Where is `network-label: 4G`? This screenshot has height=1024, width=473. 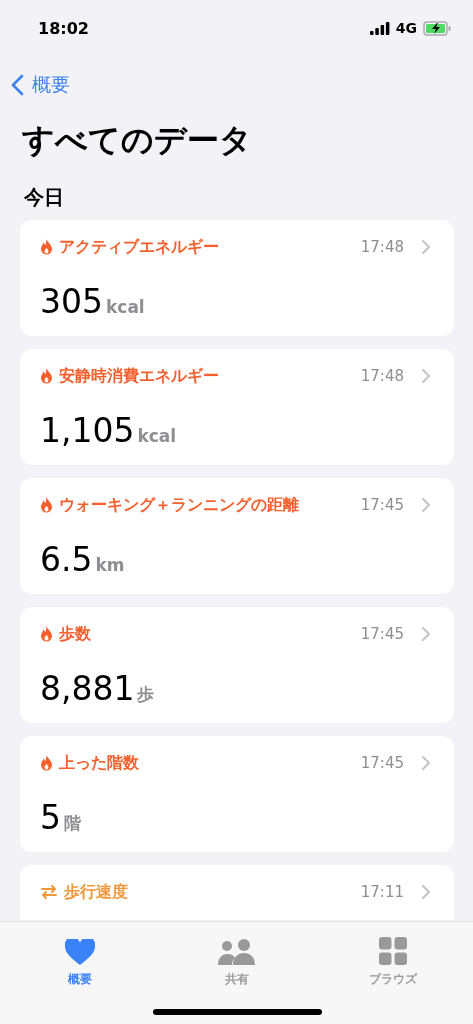
network-label: 4G is located at coordinates (406, 28).